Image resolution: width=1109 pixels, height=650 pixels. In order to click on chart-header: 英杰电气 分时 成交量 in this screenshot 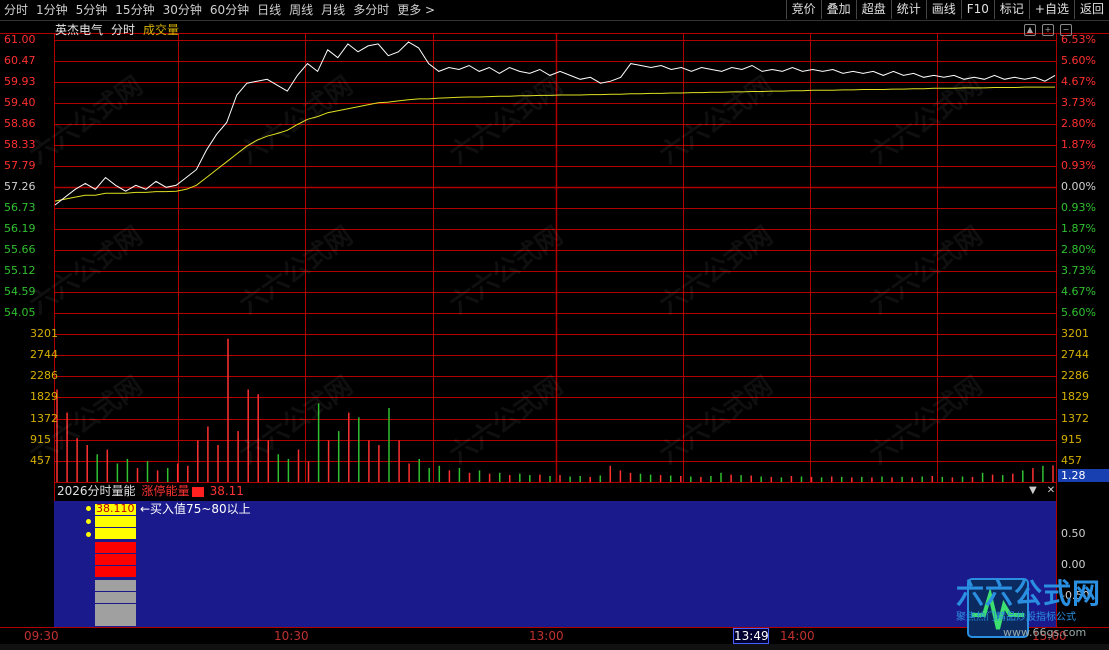, I will do `click(117, 30)`.